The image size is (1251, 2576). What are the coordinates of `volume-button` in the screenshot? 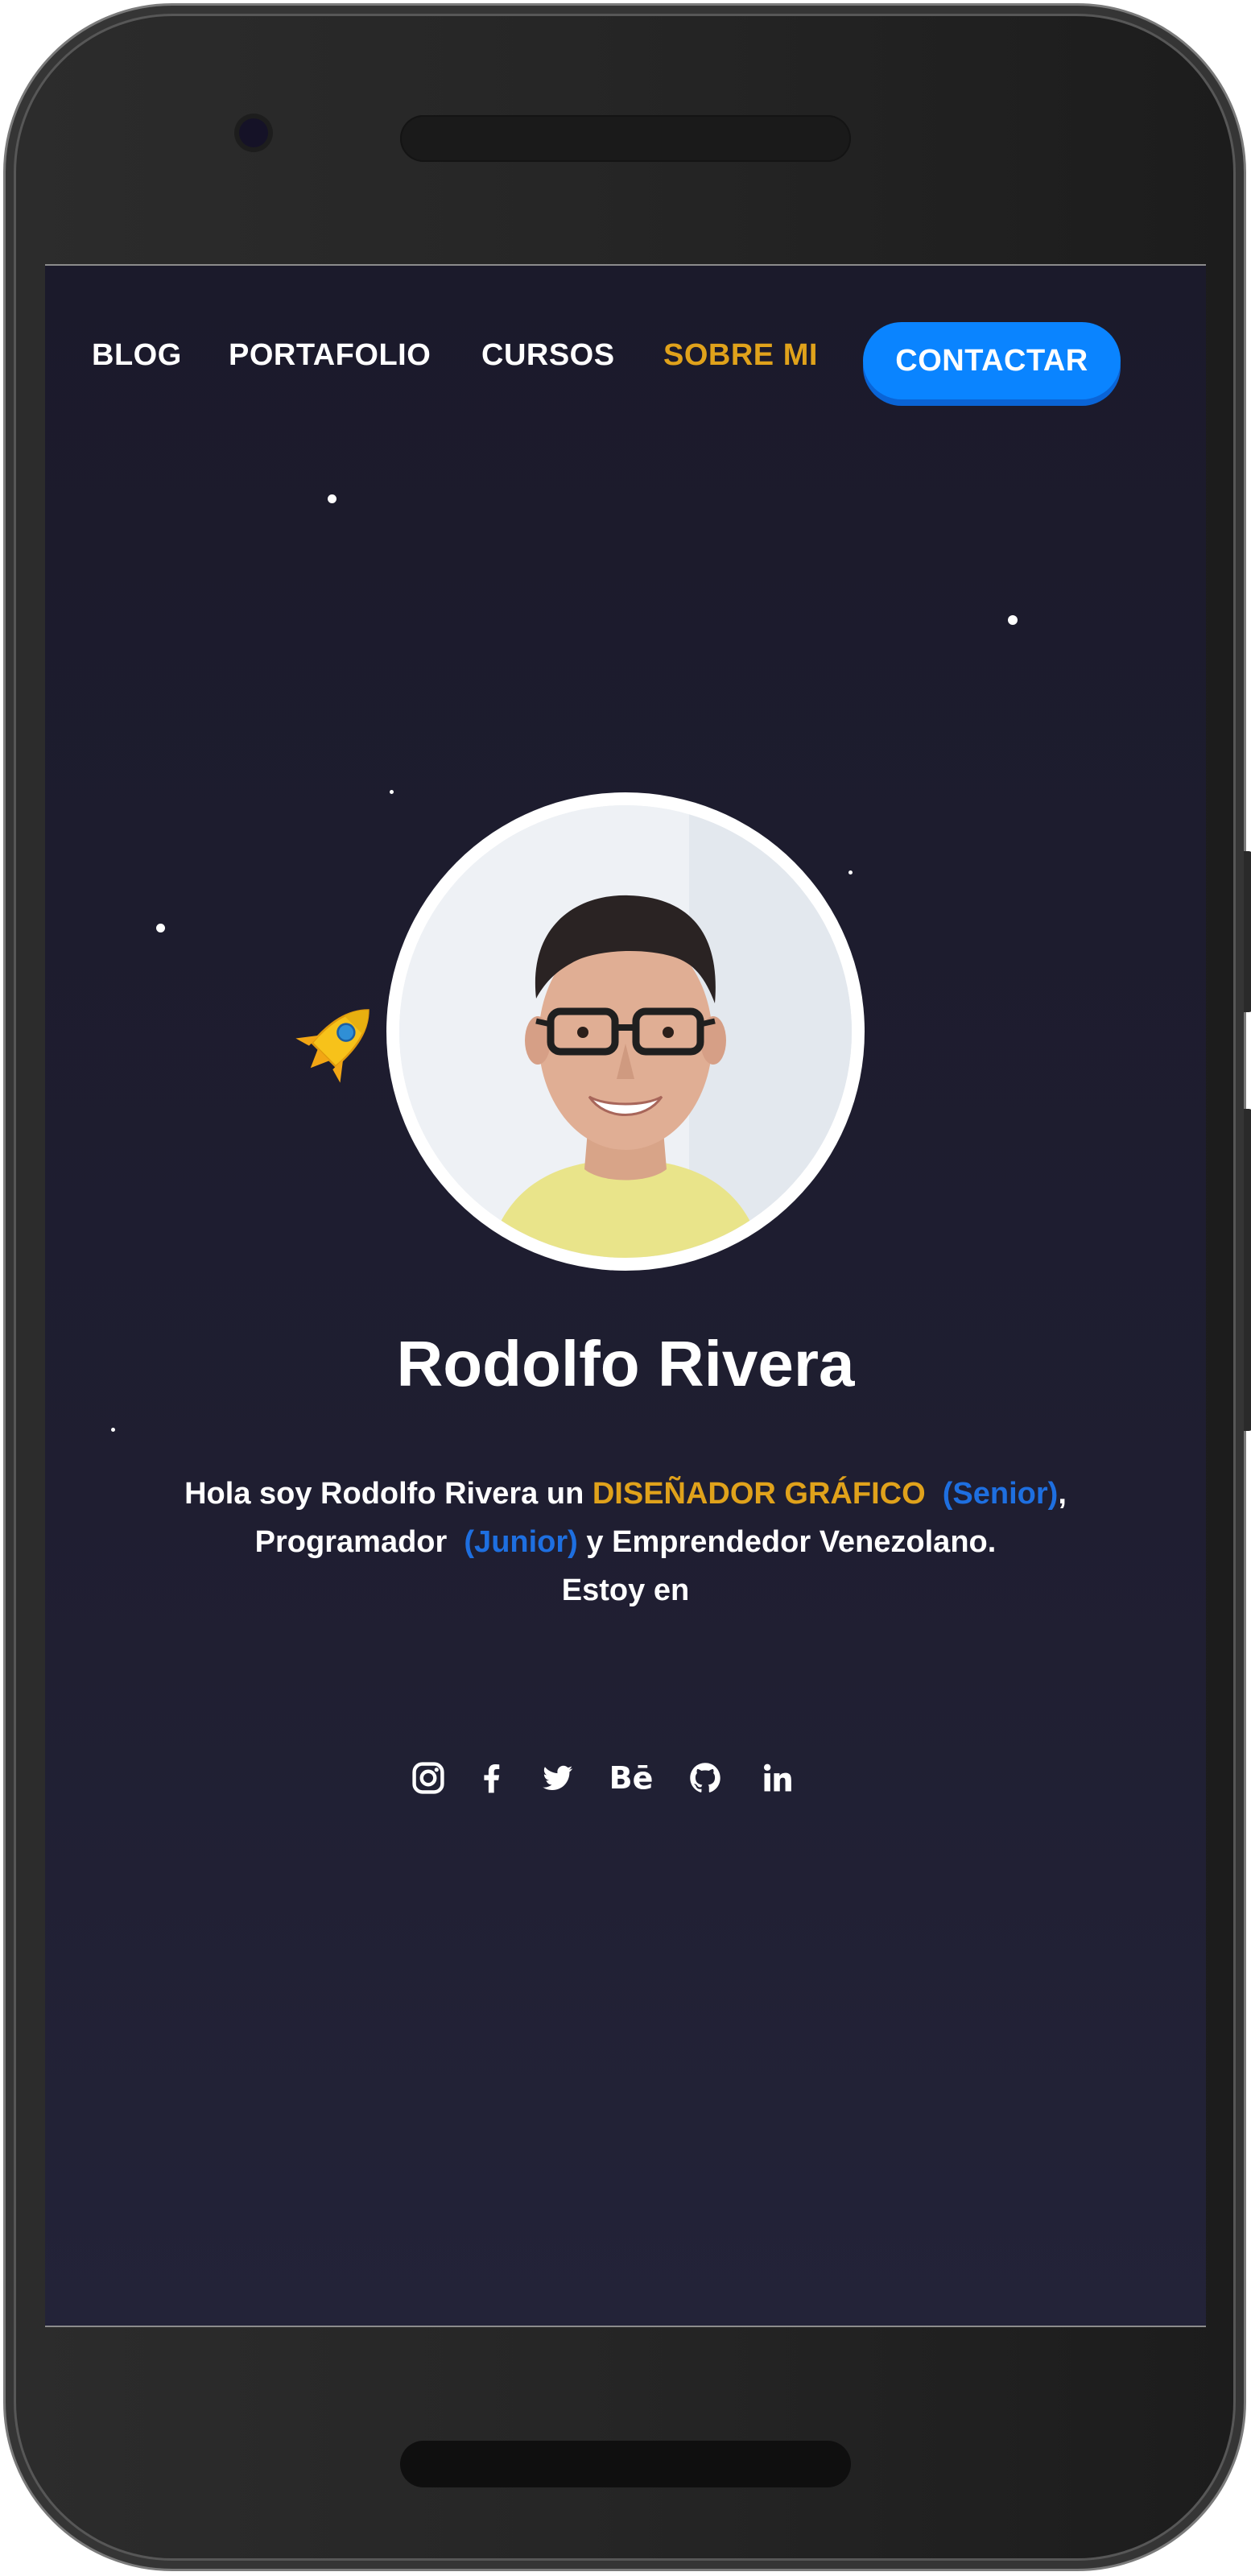 It's located at (1247, 1270).